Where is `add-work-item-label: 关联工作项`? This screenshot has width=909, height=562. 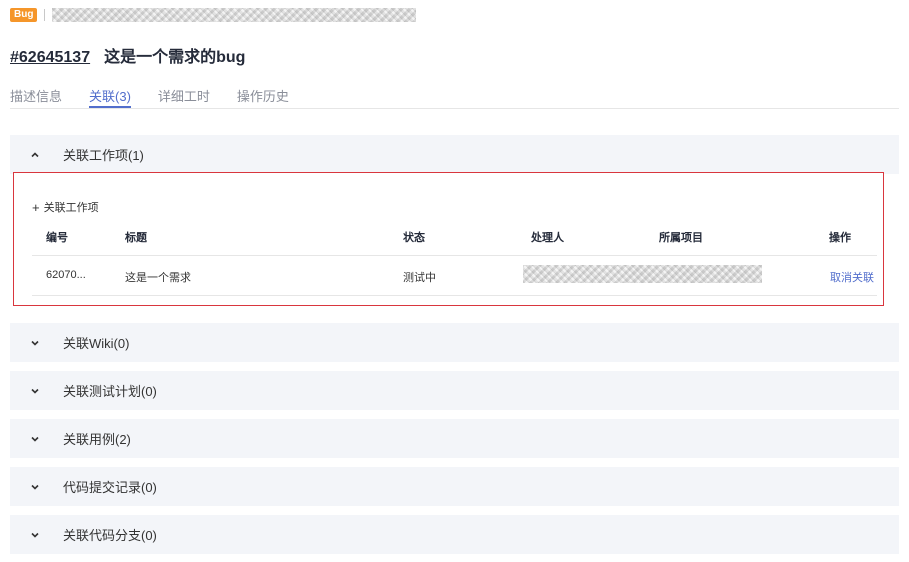
add-work-item-label: 关联工作项 is located at coordinates (71, 208).